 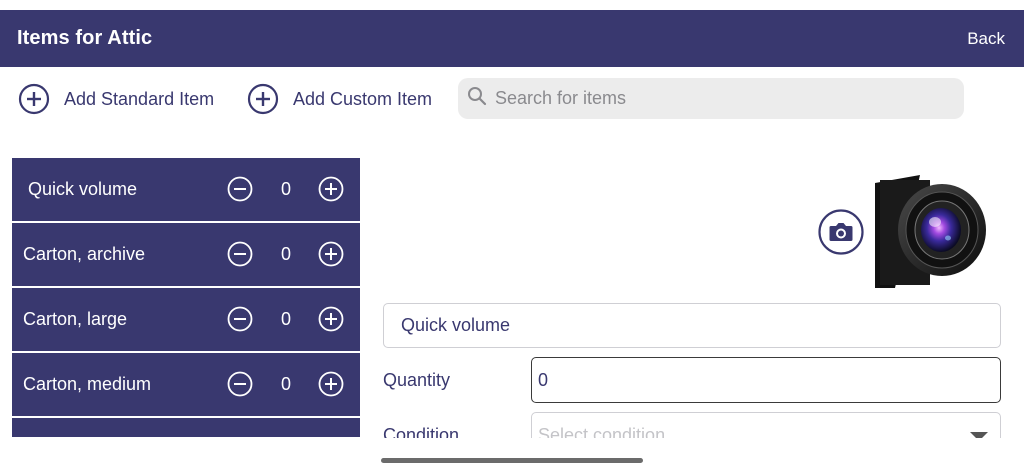 What do you see at coordinates (186, 254) in the screenshot?
I see `list-item: Carton, archive 0` at bounding box center [186, 254].